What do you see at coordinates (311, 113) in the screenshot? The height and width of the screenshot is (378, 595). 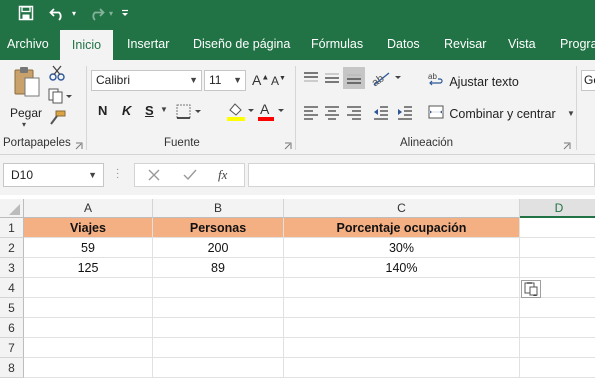 I see `align-left-icon` at bounding box center [311, 113].